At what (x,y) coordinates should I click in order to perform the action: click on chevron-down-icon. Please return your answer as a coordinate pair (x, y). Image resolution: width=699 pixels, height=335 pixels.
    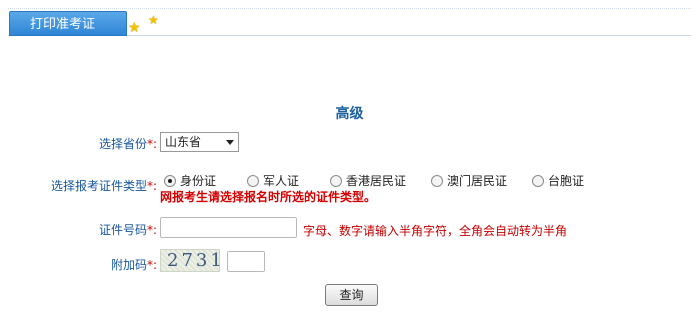
    Looking at the image, I should click on (230, 142).